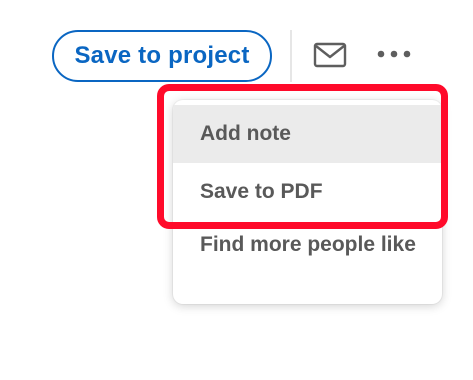  What do you see at coordinates (245, 133) in the screenshot?
I see `menu-item-label: Add note` at bounding box center [245, 133].